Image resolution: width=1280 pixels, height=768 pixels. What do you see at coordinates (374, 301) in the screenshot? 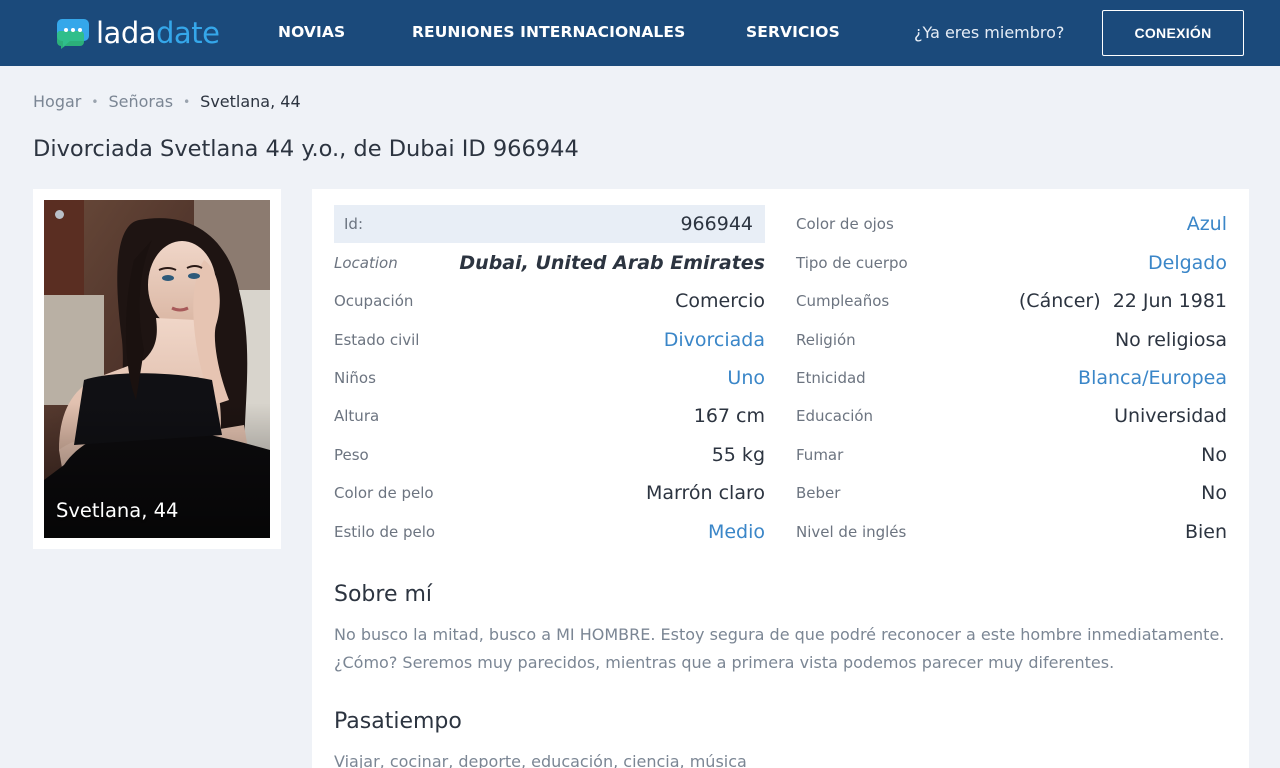
I see `profile-label: Ocupación` at bounding box center [374, 301].